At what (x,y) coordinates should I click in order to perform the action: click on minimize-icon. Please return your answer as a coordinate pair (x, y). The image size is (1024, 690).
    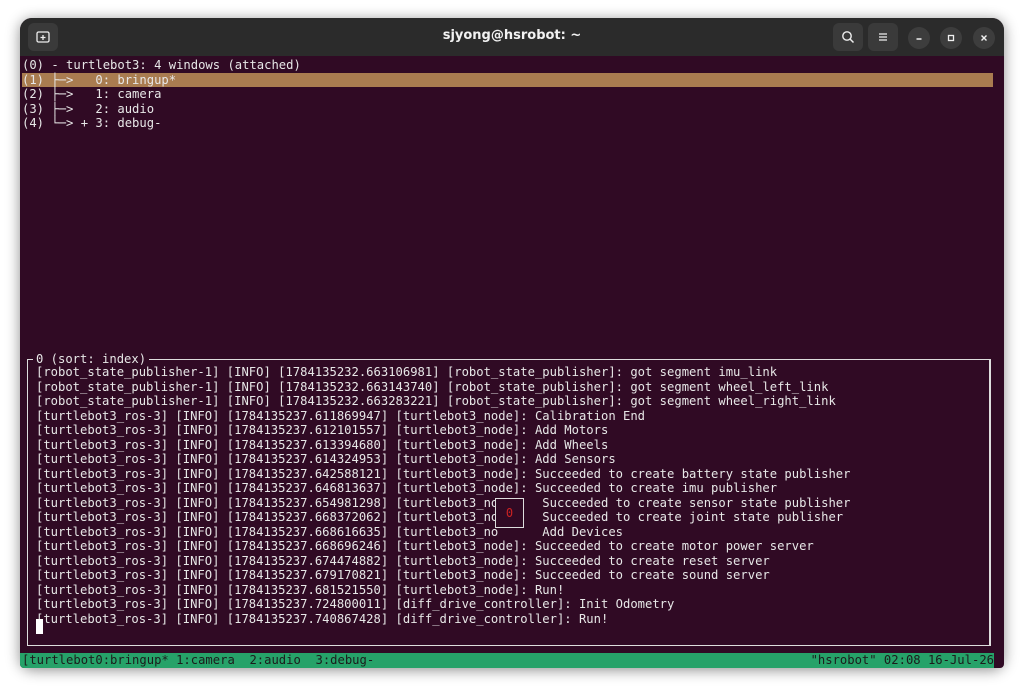
    Looking at the image, I should click on (919, 39).